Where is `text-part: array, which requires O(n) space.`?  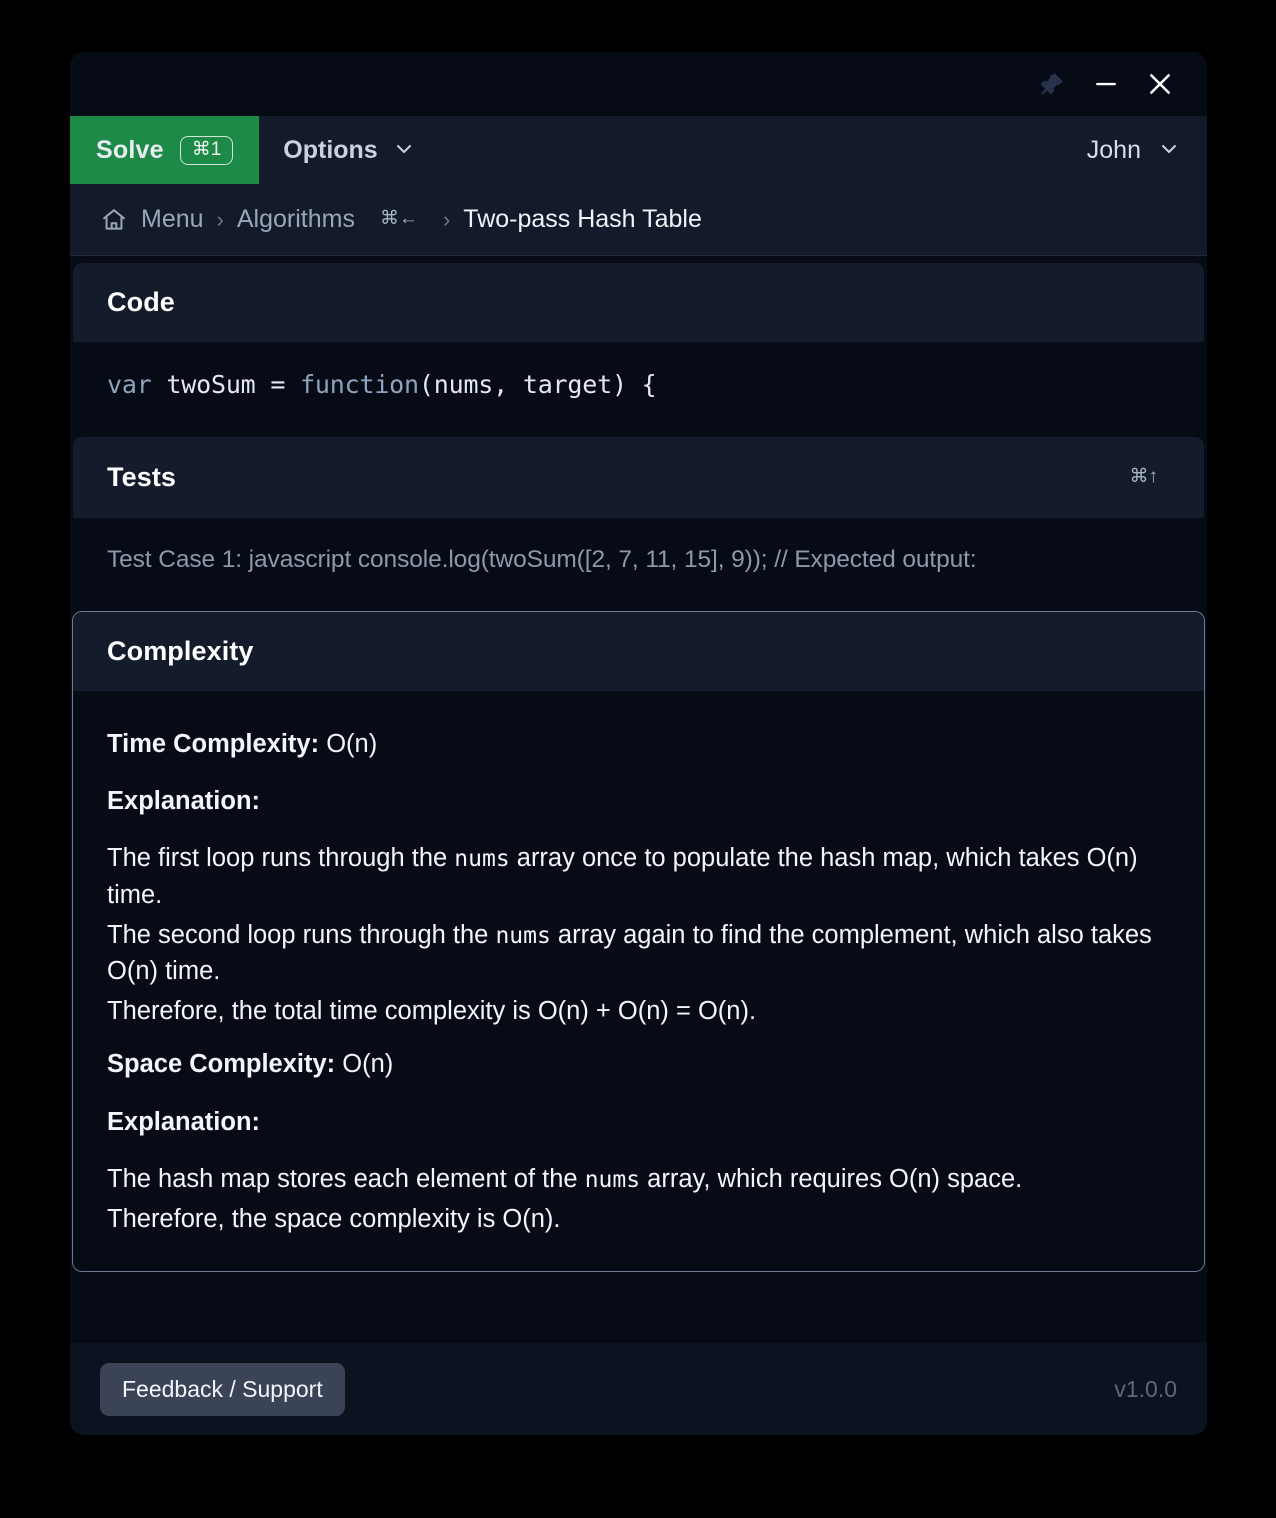 text-part: array, which requires O(n) space. is located at coordinates (831, 1178).